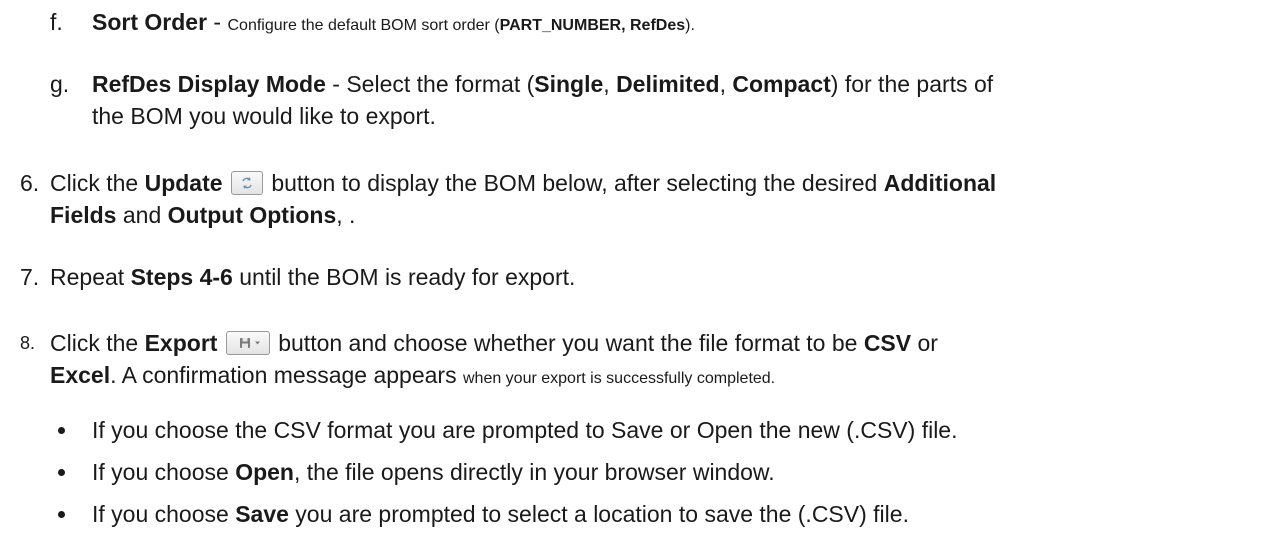 The image size is (1262, 552). What do you see at coordinates (610, 84) in the screenshot?
I see `item-g-sep1: ,` at bounding box center [610, 84].